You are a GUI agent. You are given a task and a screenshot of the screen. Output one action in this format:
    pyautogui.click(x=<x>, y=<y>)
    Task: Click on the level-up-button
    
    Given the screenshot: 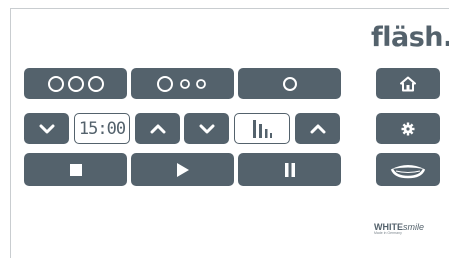 What is the action you would take?
    pyautogui.click(x=317, y=128)
    